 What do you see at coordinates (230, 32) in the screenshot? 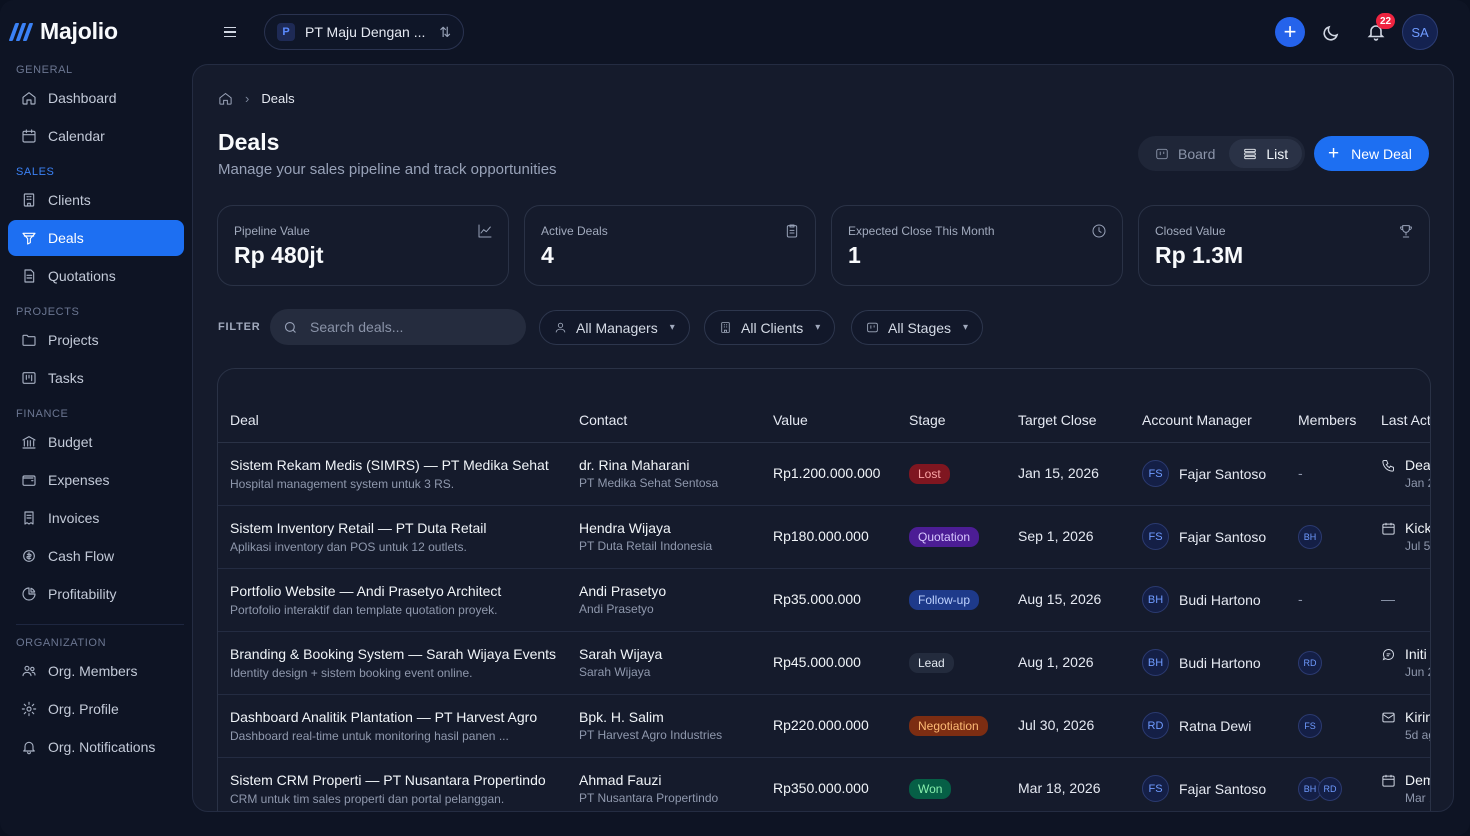
I see `menu-toggle-button` at bounding box center [230, 32].